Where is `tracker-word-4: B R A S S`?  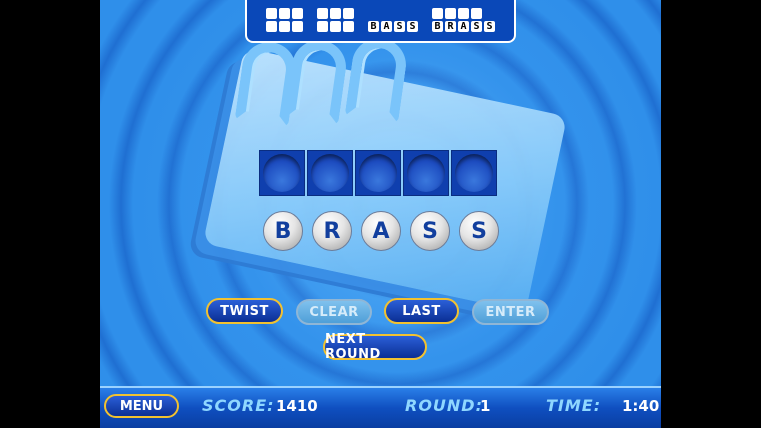
tracker-word-4: B R A S S is located at coordinates (463, 24).